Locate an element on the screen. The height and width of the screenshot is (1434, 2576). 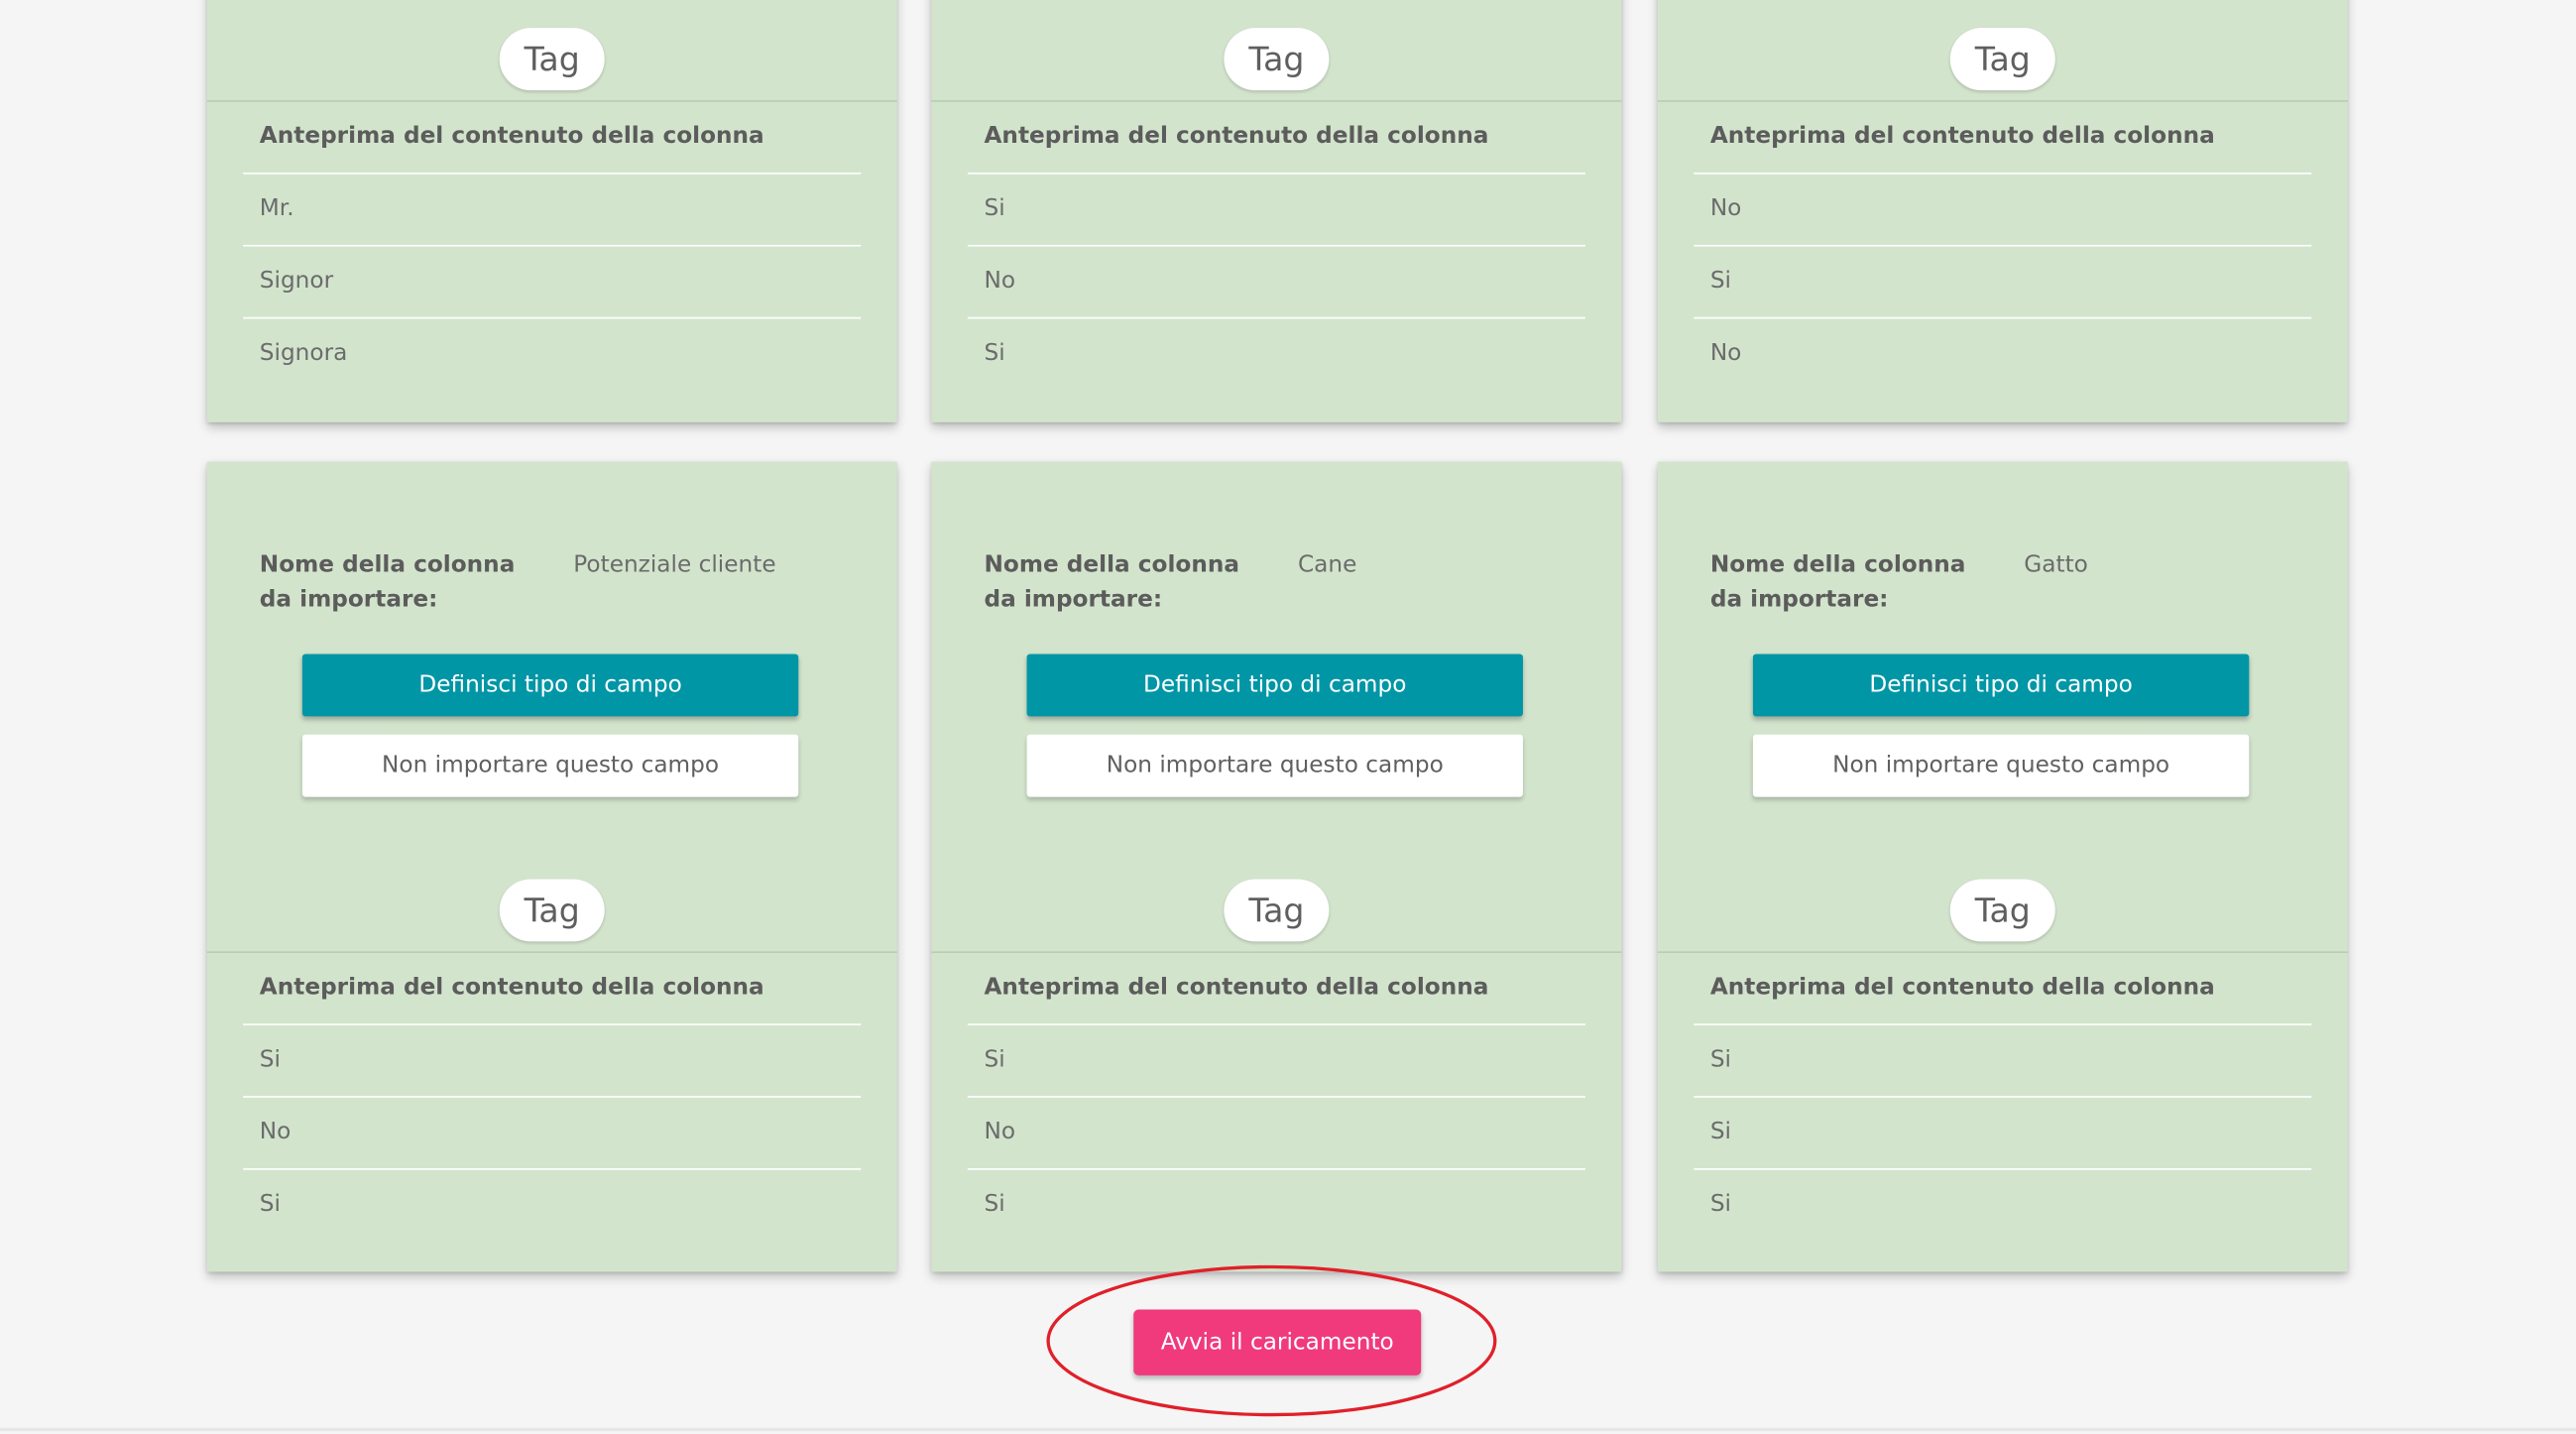
preview-row: Mr. is located at coordinates (552, 211).